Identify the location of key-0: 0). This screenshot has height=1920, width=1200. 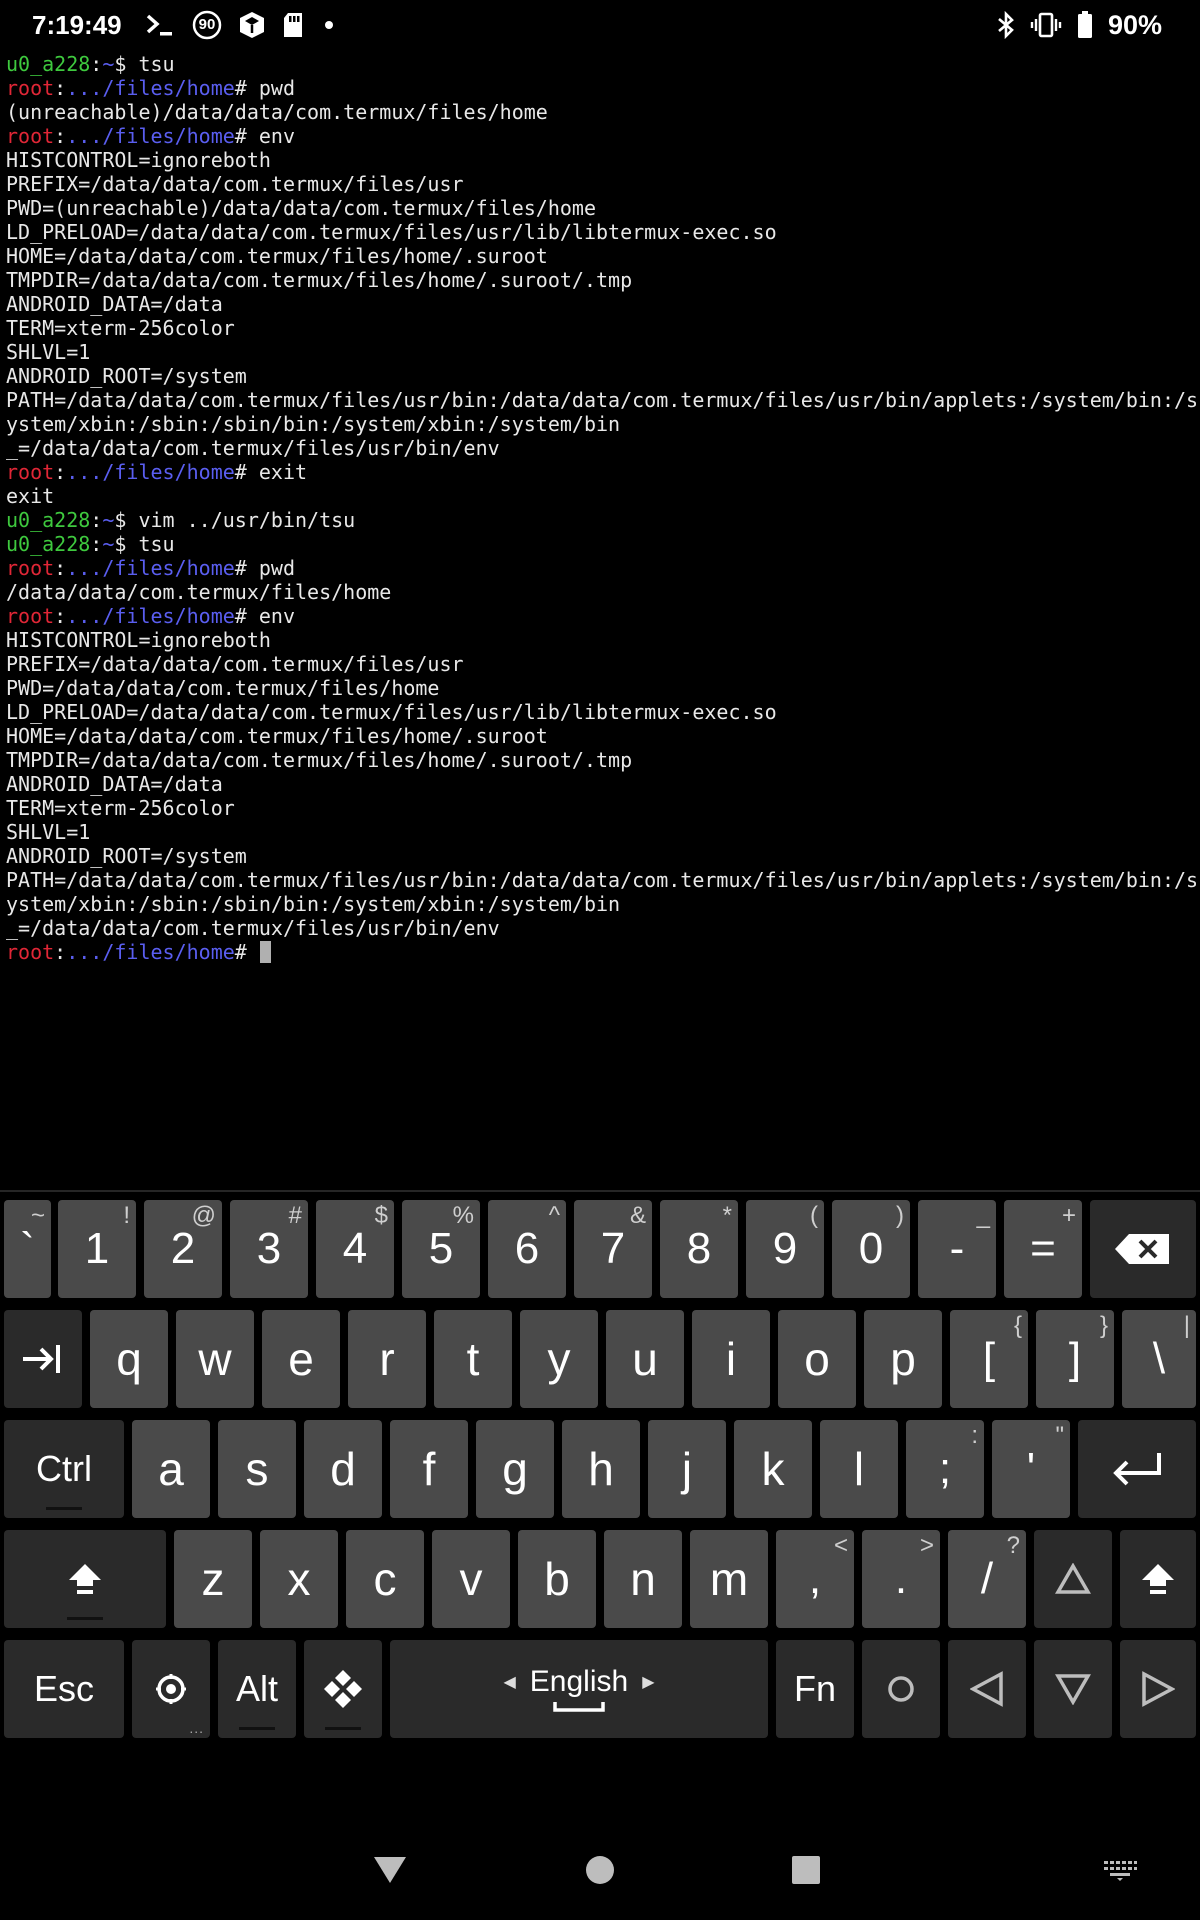
(871, 1249).